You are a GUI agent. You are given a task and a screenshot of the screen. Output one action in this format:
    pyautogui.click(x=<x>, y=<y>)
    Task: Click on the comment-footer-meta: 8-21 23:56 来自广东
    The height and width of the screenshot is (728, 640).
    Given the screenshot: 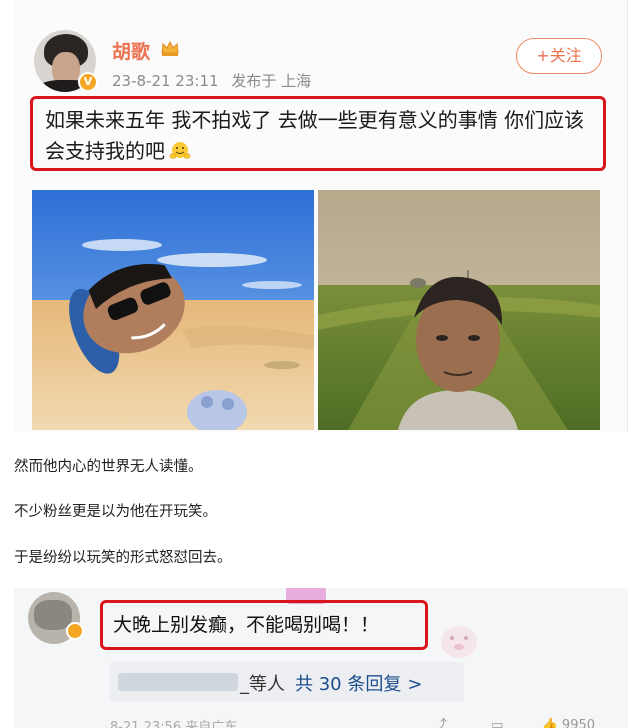 What is the action you would take?
    pyautogui.click(x=174, y=724)
    